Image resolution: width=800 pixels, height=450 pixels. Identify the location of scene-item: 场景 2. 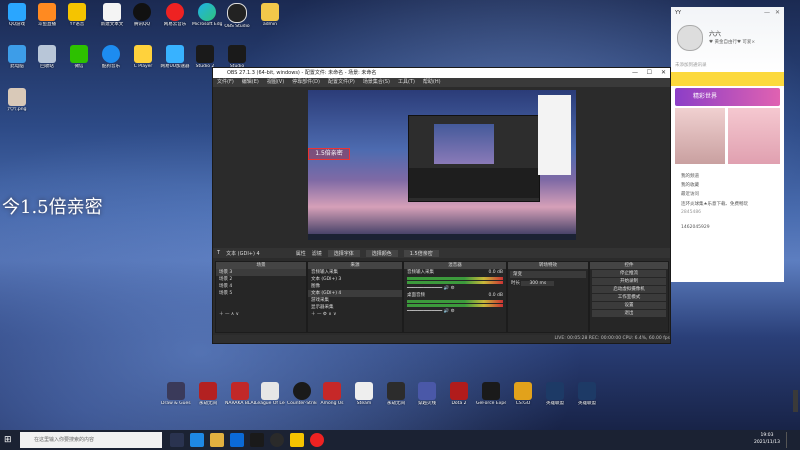
(261, 279).